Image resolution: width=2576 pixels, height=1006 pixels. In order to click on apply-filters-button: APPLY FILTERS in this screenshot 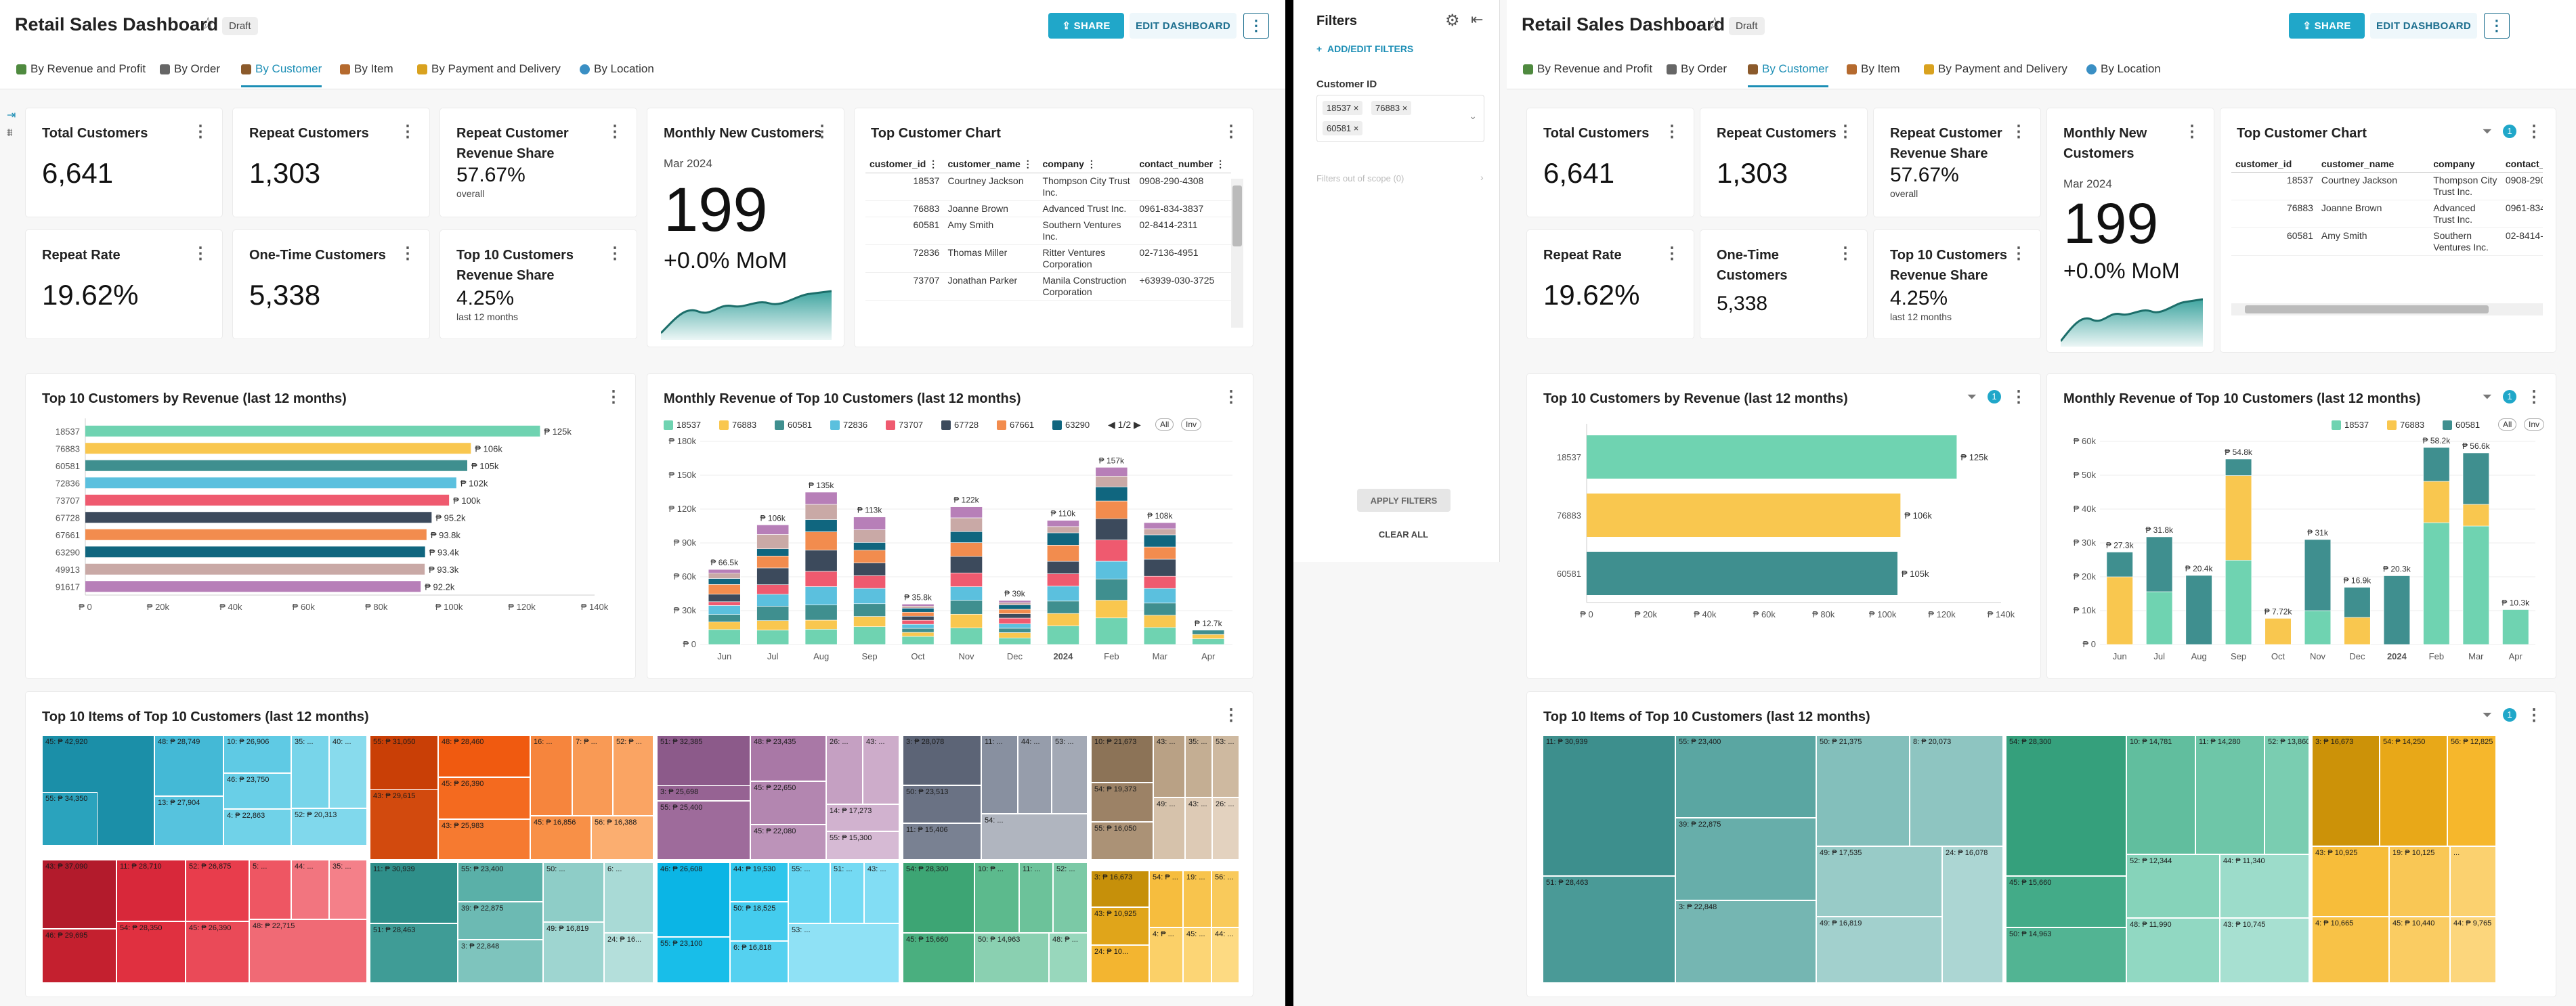, I will do `click(1404, 500)`.